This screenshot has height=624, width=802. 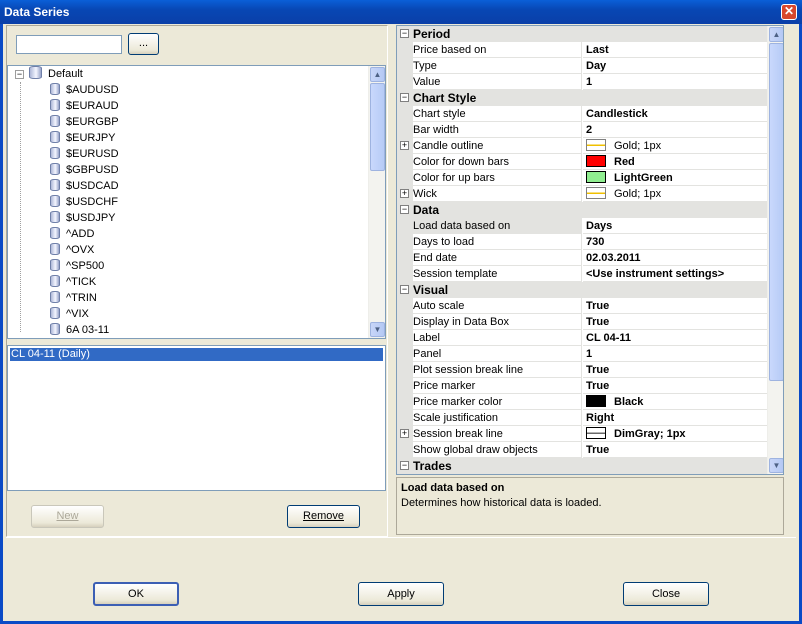 What do you see at coordinates (73, 298) in the screenshot?
I see `tree-item: ^TRIN` at bounding box center [73, 298].